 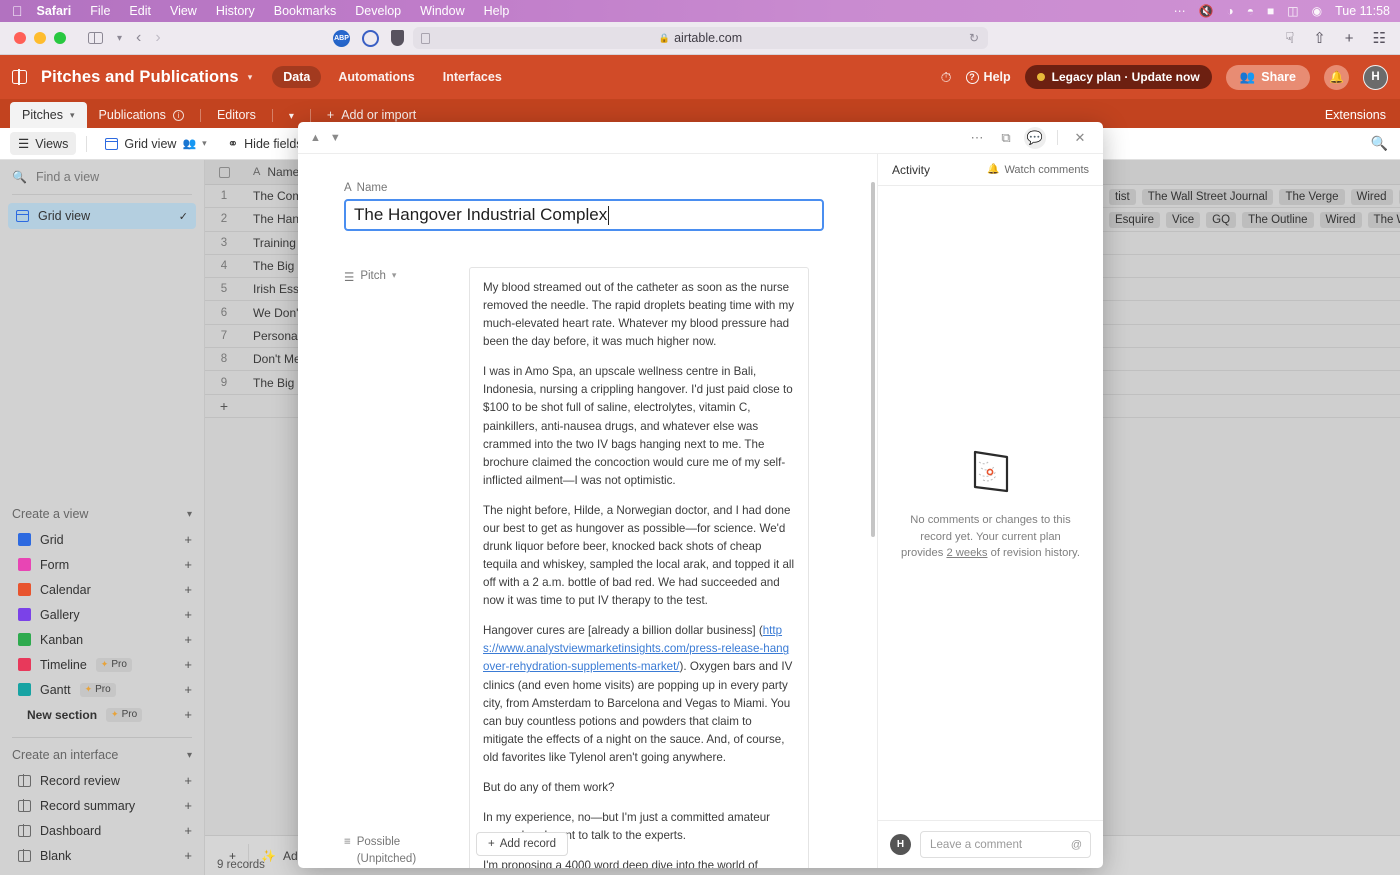 What do you see at coordinates (102, 714) in the screenshot?
I see `create-new-section: New section ✦ Pro +` at bounding box center [102, 714].